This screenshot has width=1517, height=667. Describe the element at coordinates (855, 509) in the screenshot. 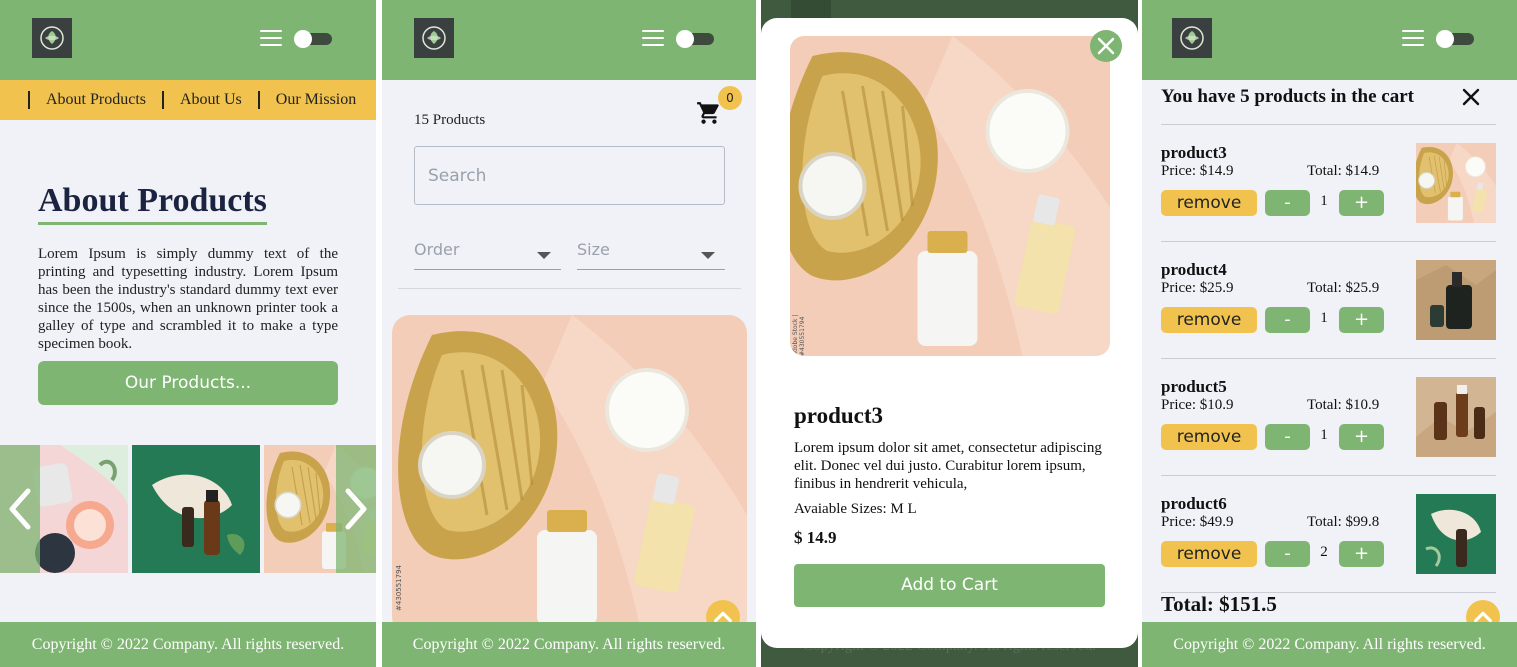

I see `available-sizes: Avaiable Sizes: M L` at that location.